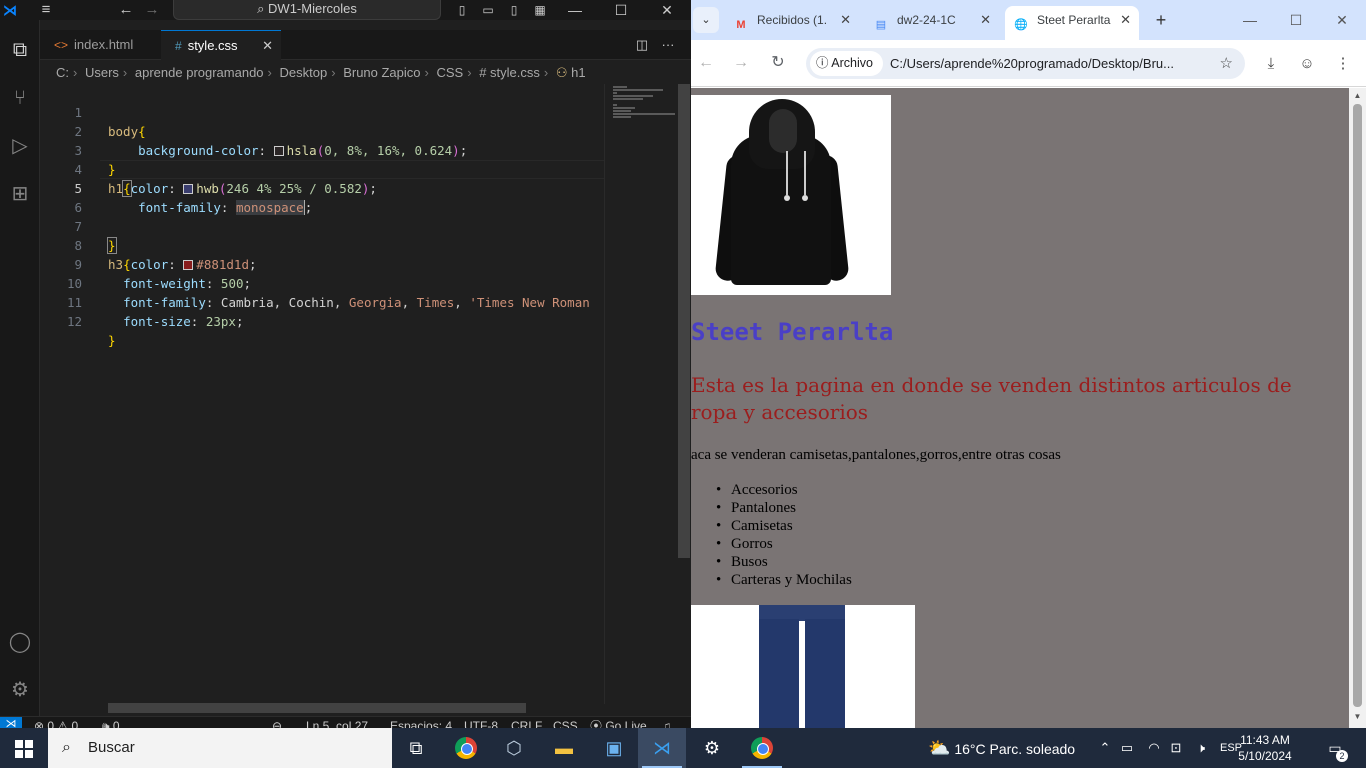  I want to click on command-center-search: ⌕ DW1-Miercoles, so click(307, 10).